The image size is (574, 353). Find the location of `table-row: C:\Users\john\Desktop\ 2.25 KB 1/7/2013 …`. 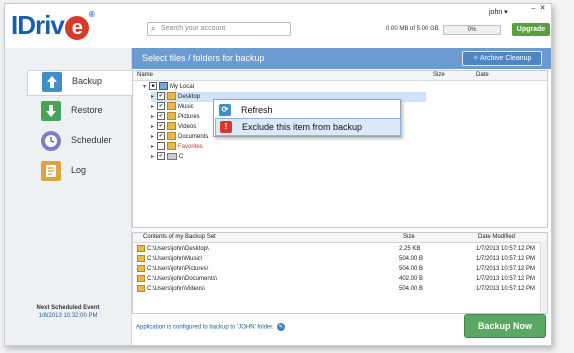

table-row: C:\Users\john\Desktop\ 2.25 KB 1/7/2013 … is located at coordinates (340, 249).